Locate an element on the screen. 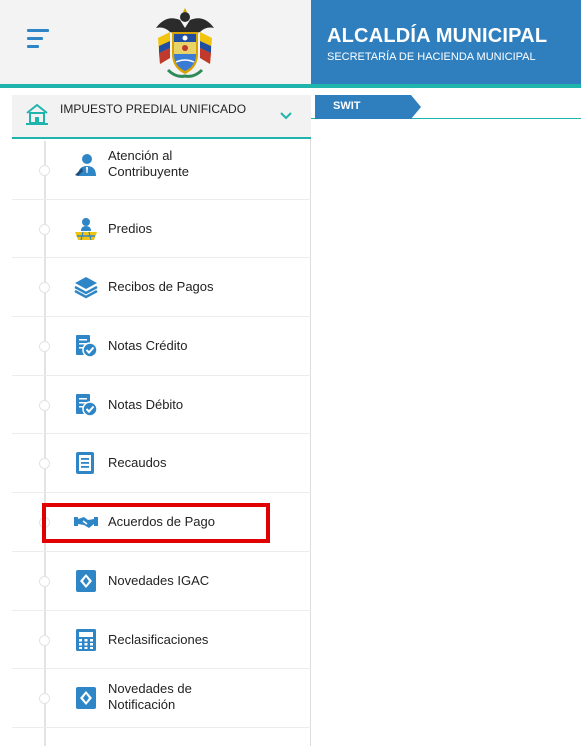  sidebar-item-label: Recaudos is located at coordinates (137, 463).